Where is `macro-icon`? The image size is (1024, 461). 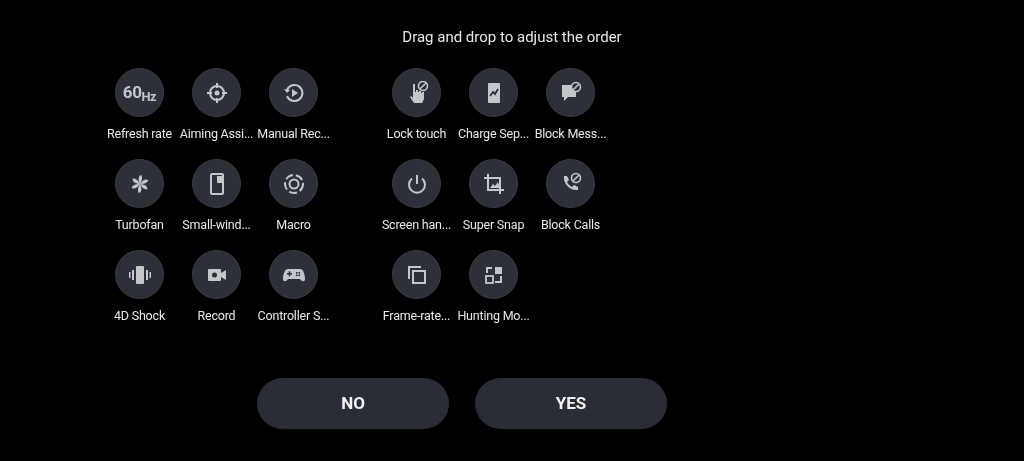
macro-icon is located at coordinates (293, 183).